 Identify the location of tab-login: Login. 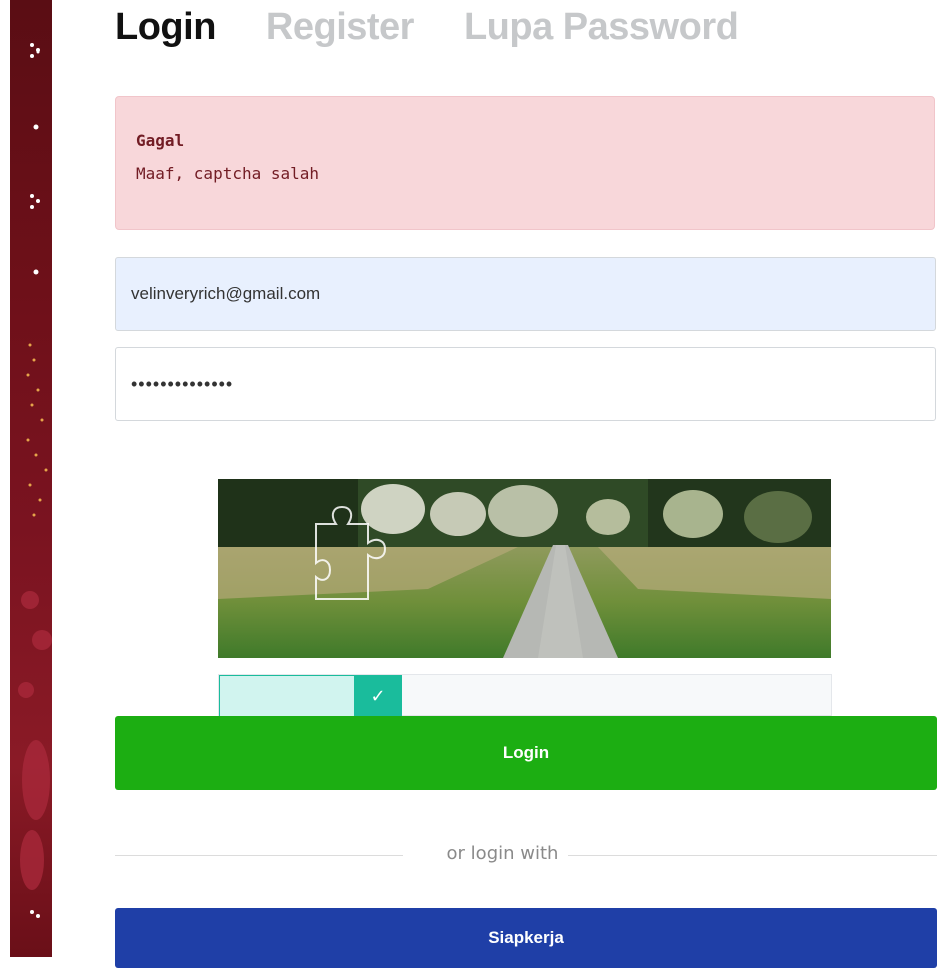
(165, 27).